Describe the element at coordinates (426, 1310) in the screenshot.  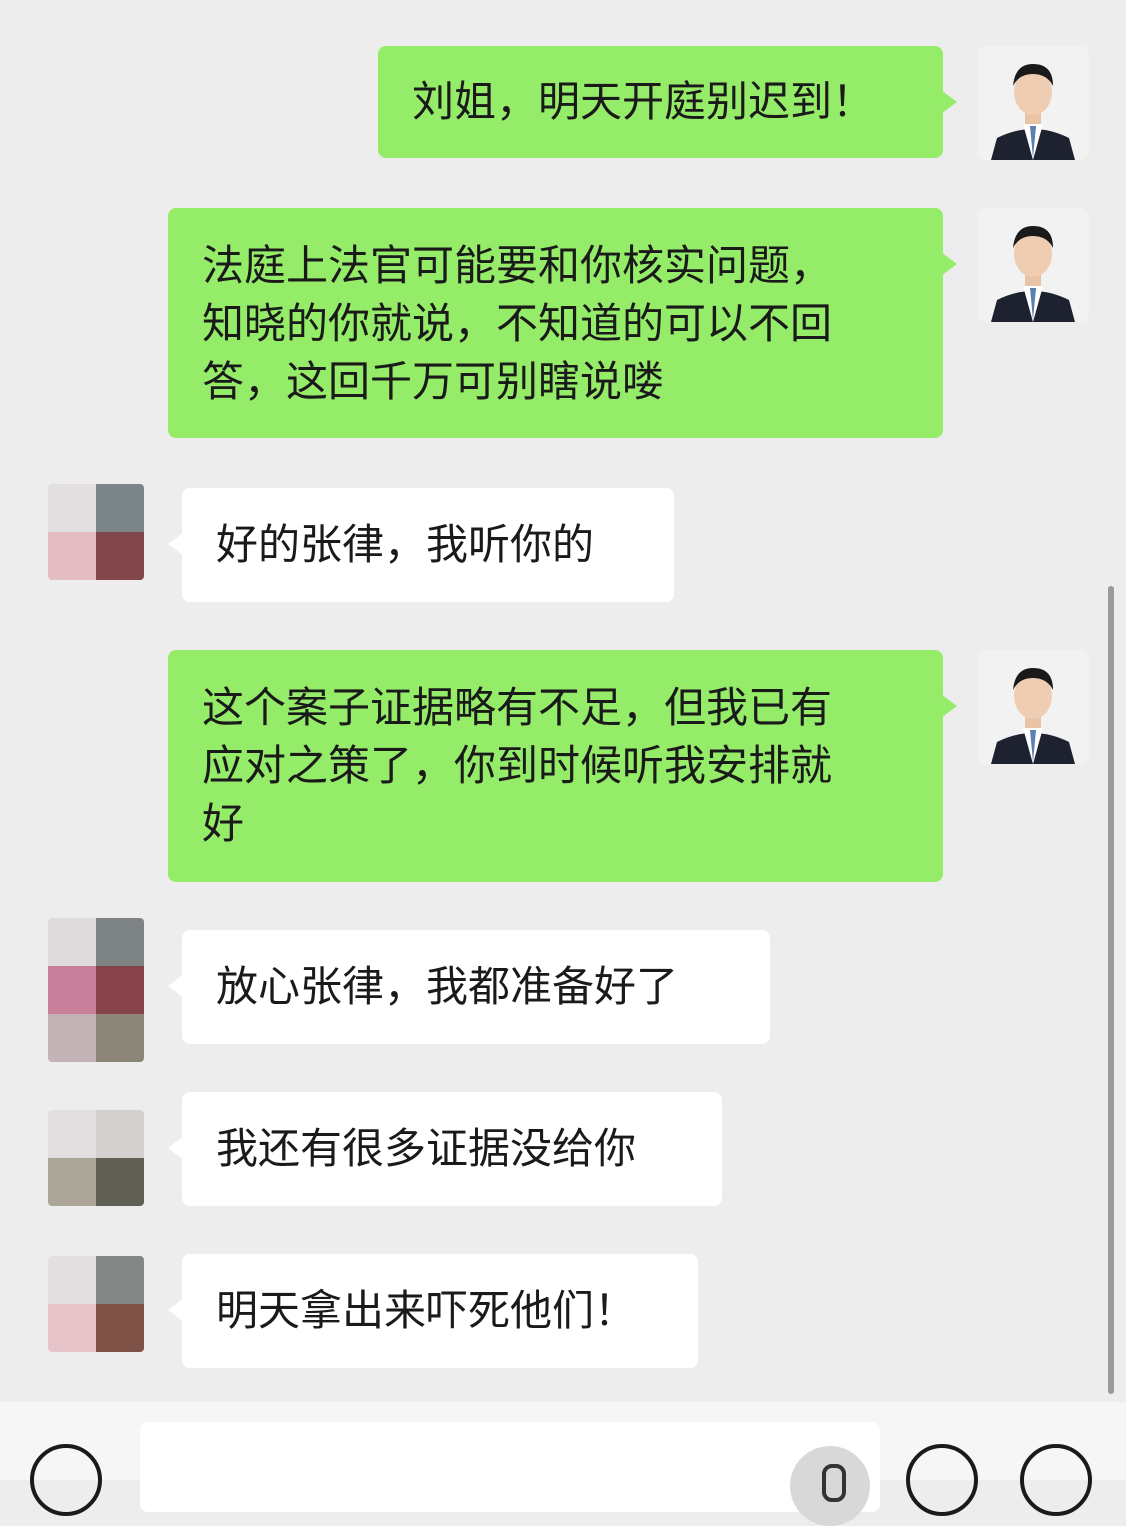
I see `message-text: 明天拿出来吓死他们！` at that location.